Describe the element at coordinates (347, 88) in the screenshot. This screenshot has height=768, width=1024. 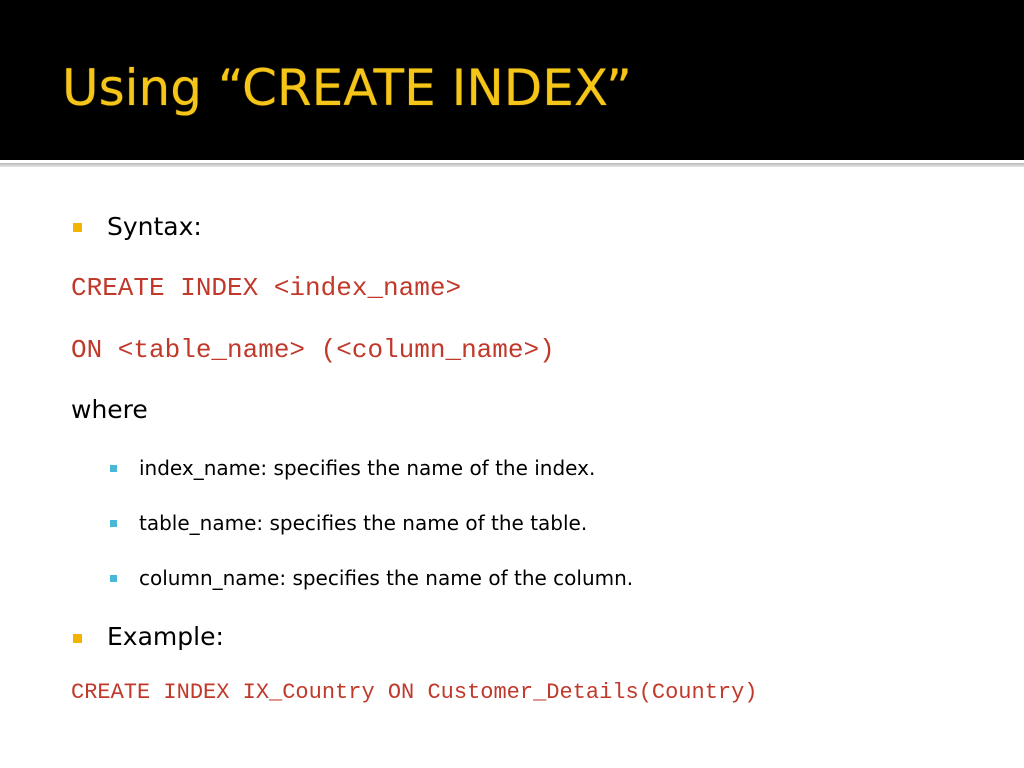
I see `slide-title: Using “CREATE INDEX”` at that location.